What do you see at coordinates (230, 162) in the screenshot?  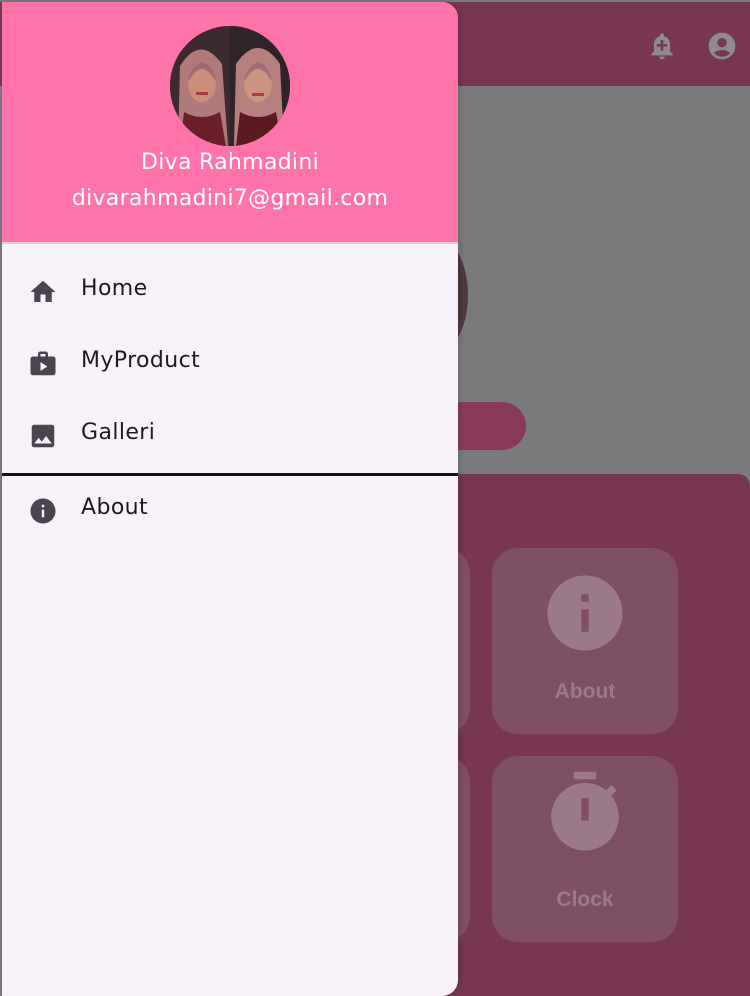 I see `user-name: Diva Rahmadini` at bounding box center [230, 162].